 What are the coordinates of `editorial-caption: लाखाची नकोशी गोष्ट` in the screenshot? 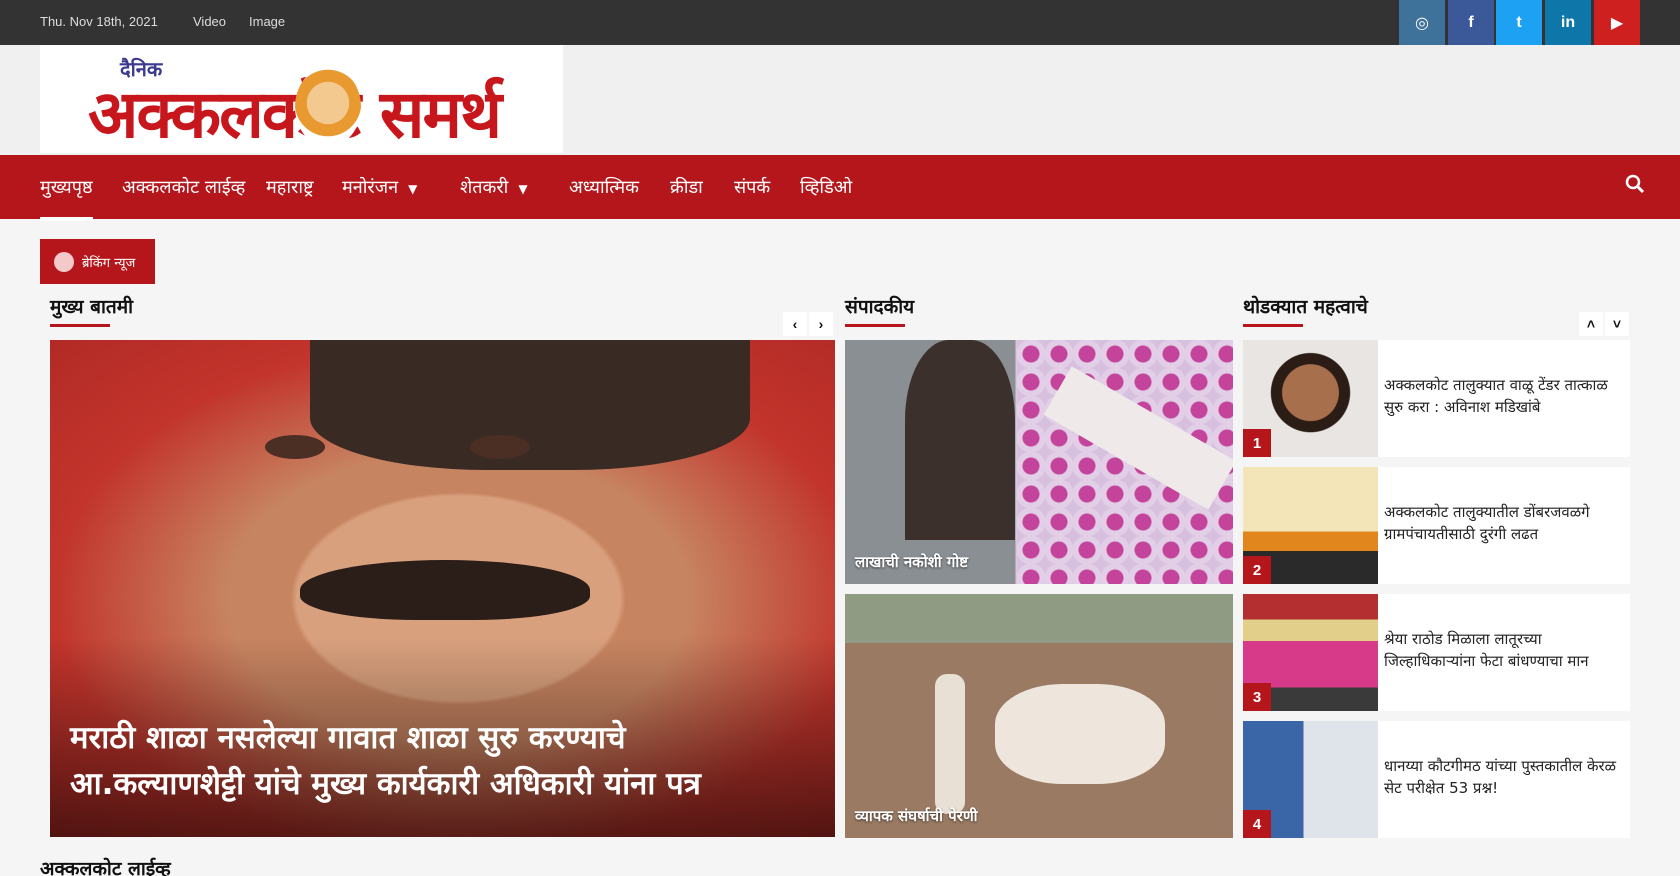 It's located at (911, 562).